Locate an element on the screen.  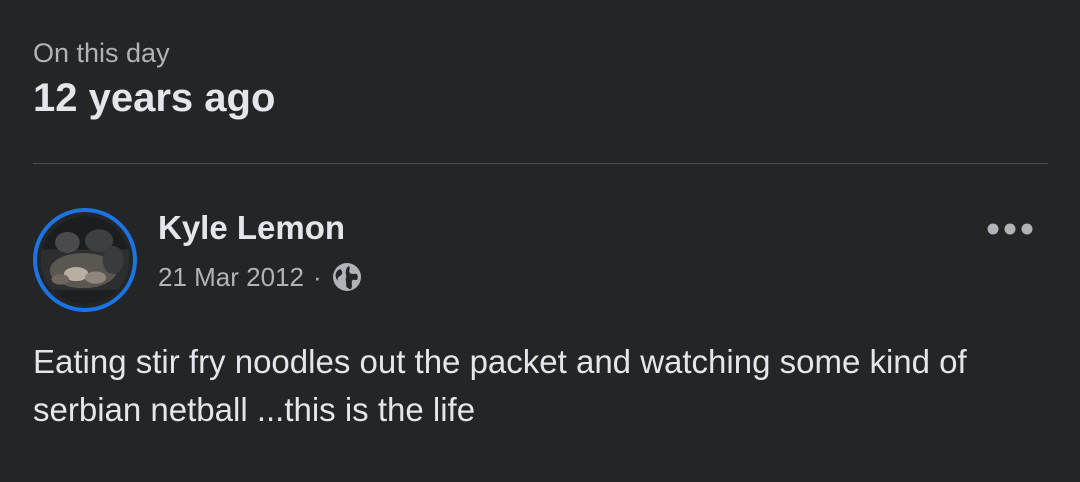
post-date: 21 Mar 2012 is located at coordinates (231, 277).